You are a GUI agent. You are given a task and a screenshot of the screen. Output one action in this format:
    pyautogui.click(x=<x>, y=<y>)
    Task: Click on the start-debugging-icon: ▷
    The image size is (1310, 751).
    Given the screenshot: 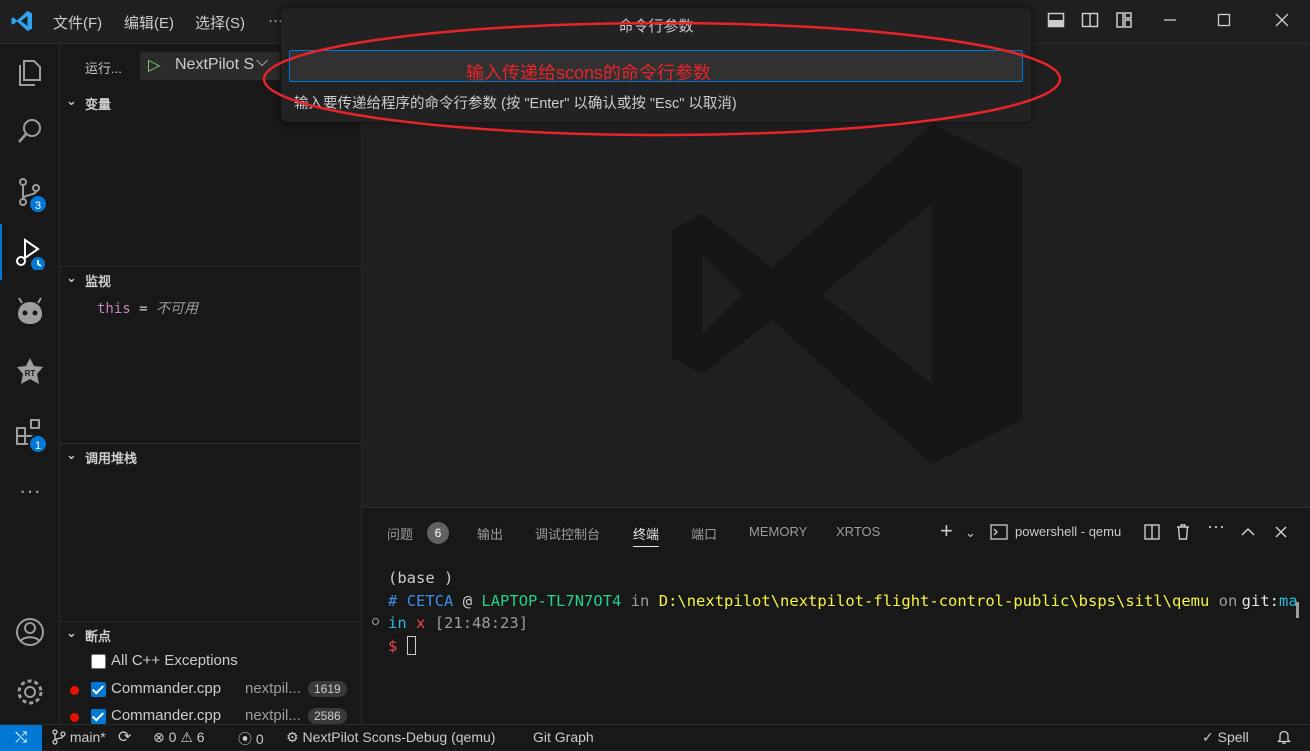 What is the action you would take?
    pyautogui.click(x=154, y=65)
    